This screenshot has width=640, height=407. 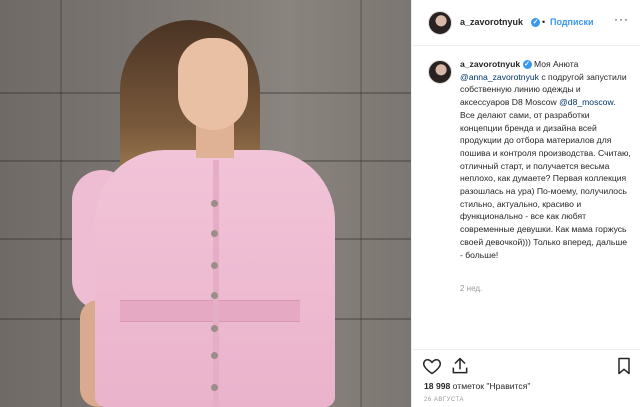 What do you see at coordinates (490, 386) in the screenshot?
I see `likes-label: отметок "Нравится"` at bounding box center [490, 386].